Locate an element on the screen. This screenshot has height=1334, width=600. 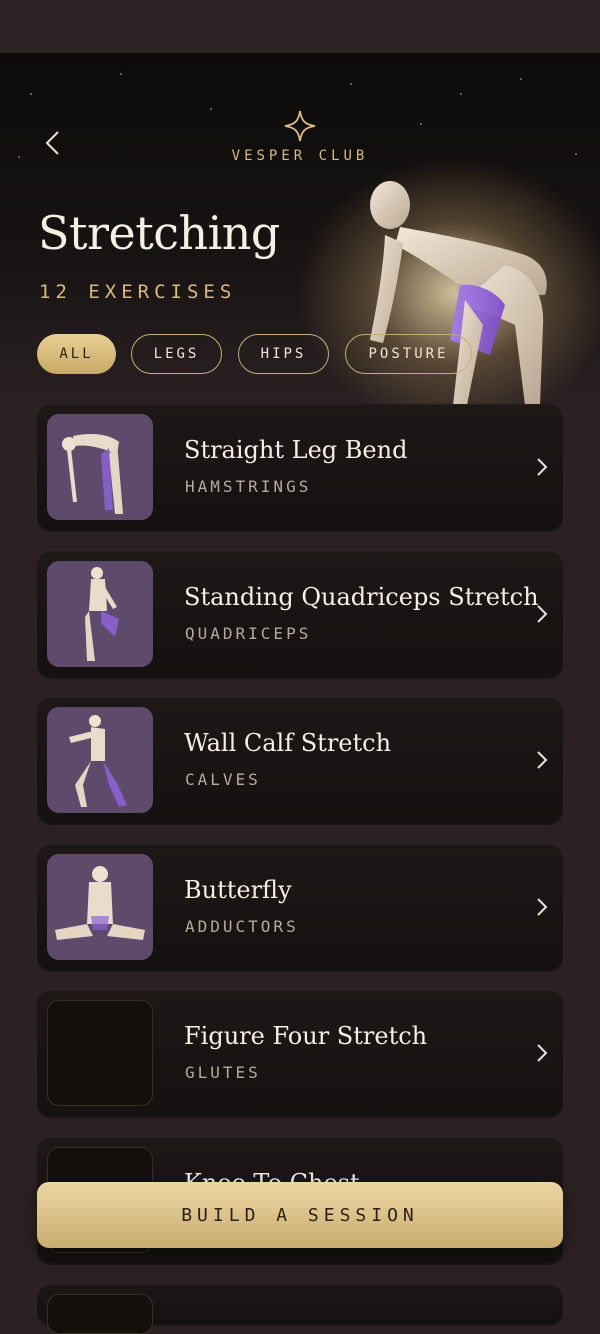
exercise-count: 12 EXERCISES is located at coordinates (138, 292).